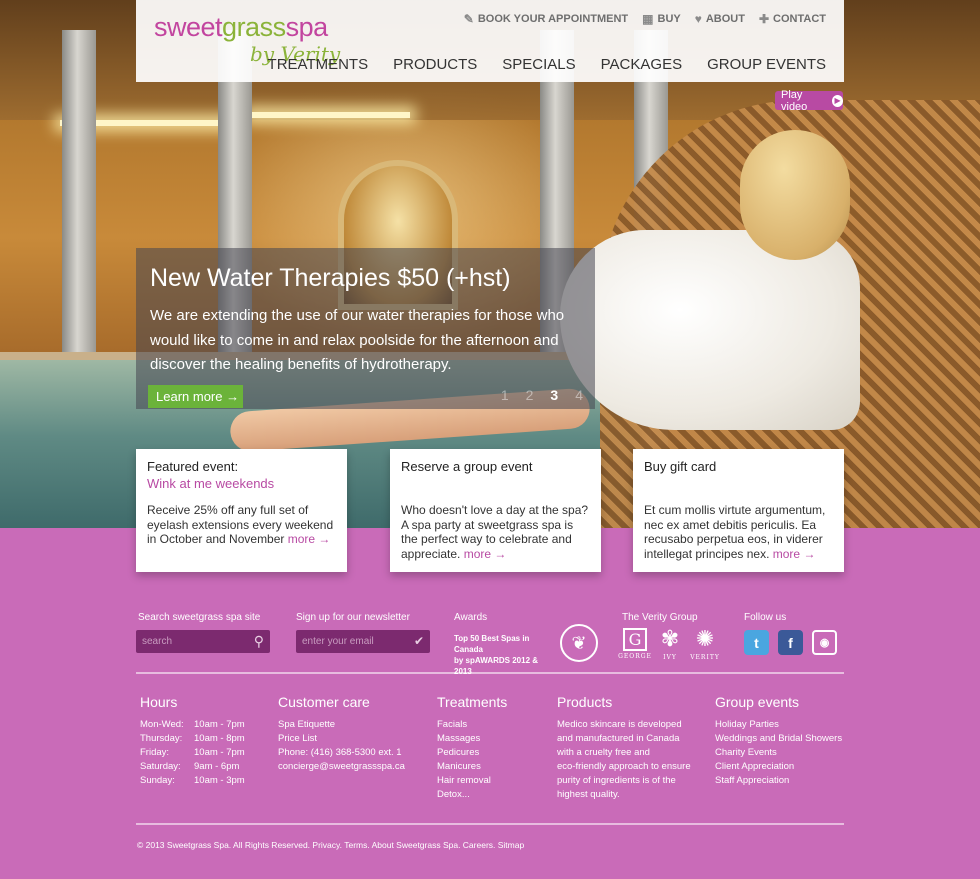  Describe the element at coordinates (195, 396) in the screenshot. I see `learn-more-button: Learn more →` at that location.